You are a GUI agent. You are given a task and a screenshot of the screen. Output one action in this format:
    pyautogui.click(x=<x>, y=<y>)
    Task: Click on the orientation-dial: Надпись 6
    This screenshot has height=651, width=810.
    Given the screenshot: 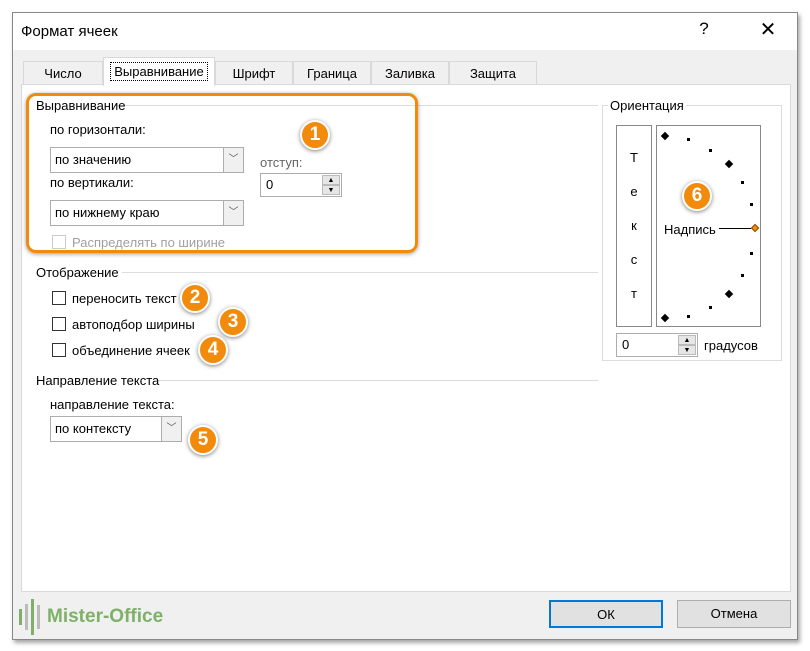 What is the action you would take?
    pyautogui.click(x=708, y=226)
    